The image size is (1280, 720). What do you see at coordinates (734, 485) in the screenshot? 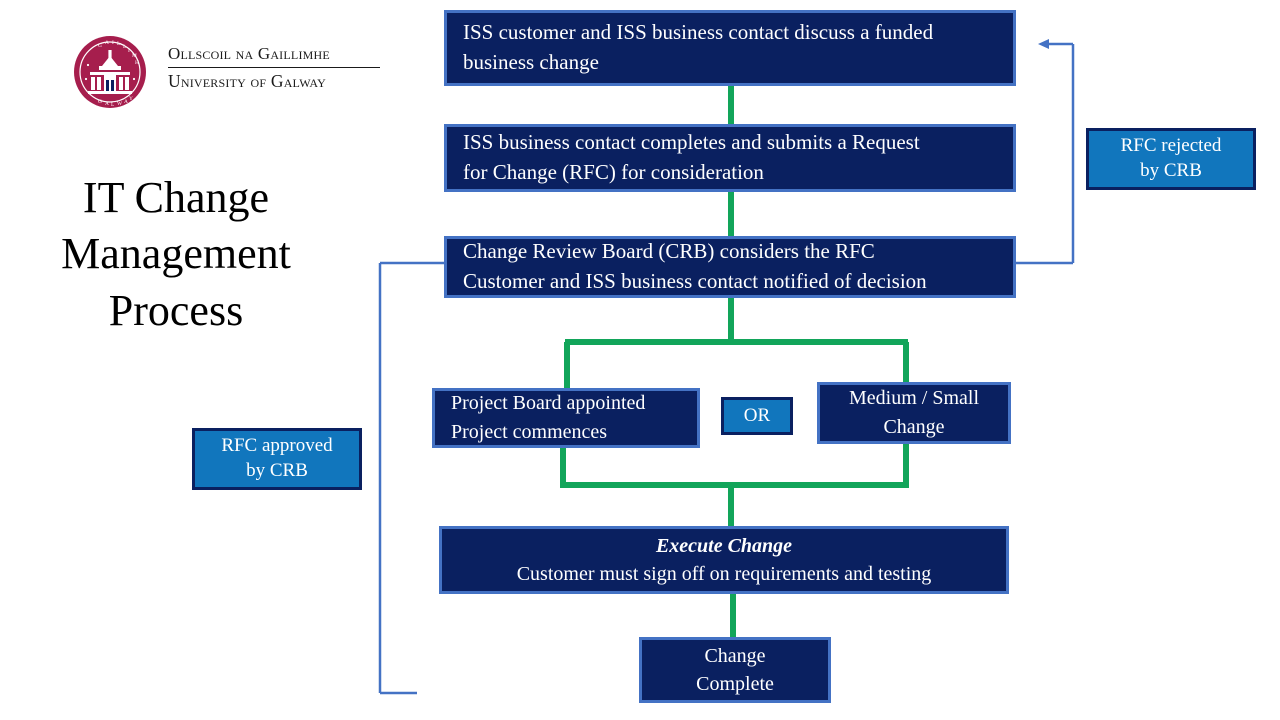
I see `edge-merge-execute` at bounding box center [734, 485].